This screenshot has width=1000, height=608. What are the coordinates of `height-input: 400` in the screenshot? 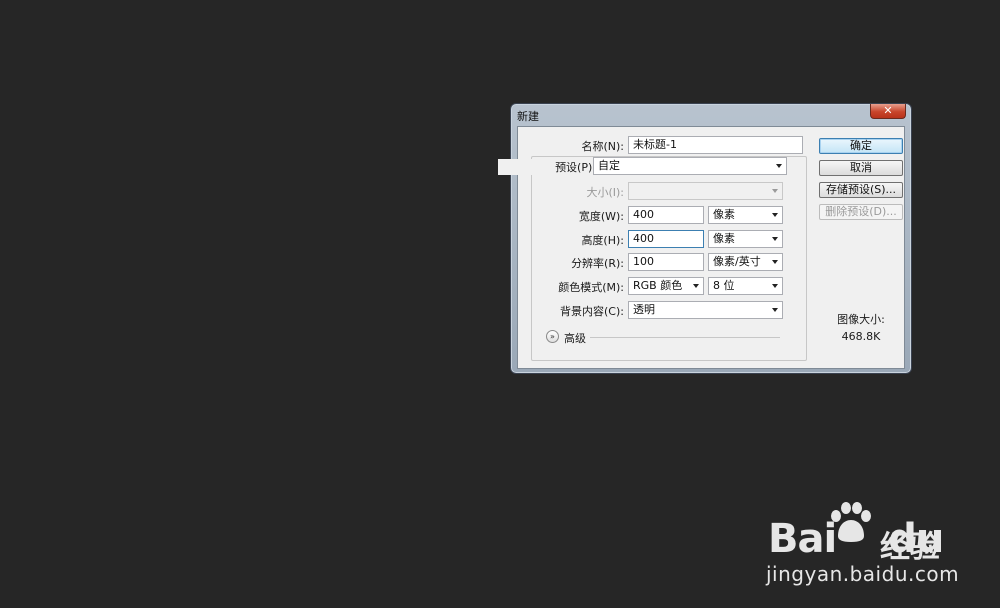 It's located at (666, 239).